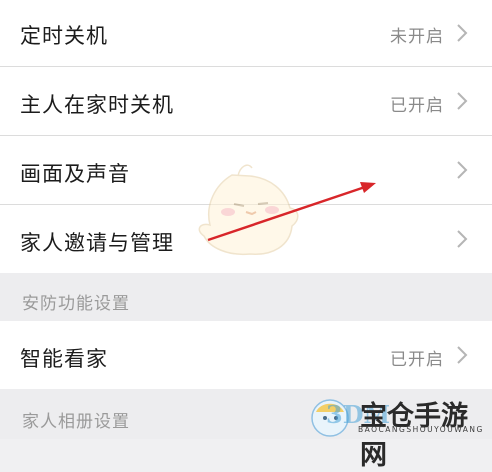 Image resolution: width=492 pixels, height=472 pixels. Describe the element at coordinates (246, 297) in the screenshot. I see `section-header-security: 安防功能设置` at that location.